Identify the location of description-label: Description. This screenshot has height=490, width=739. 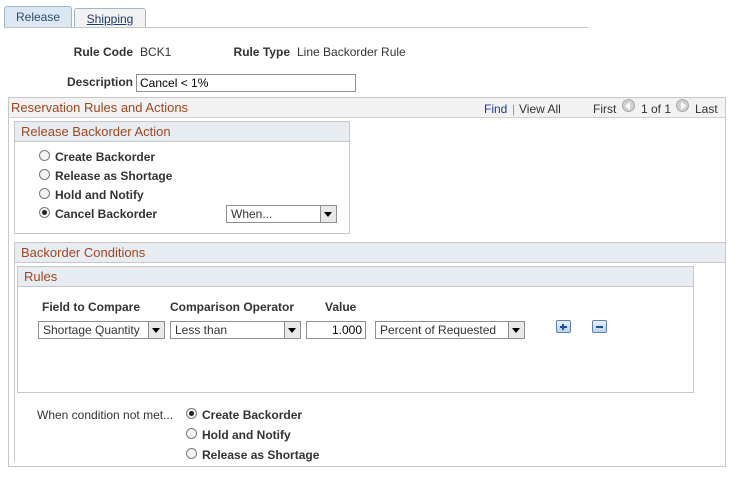
(99, 82).